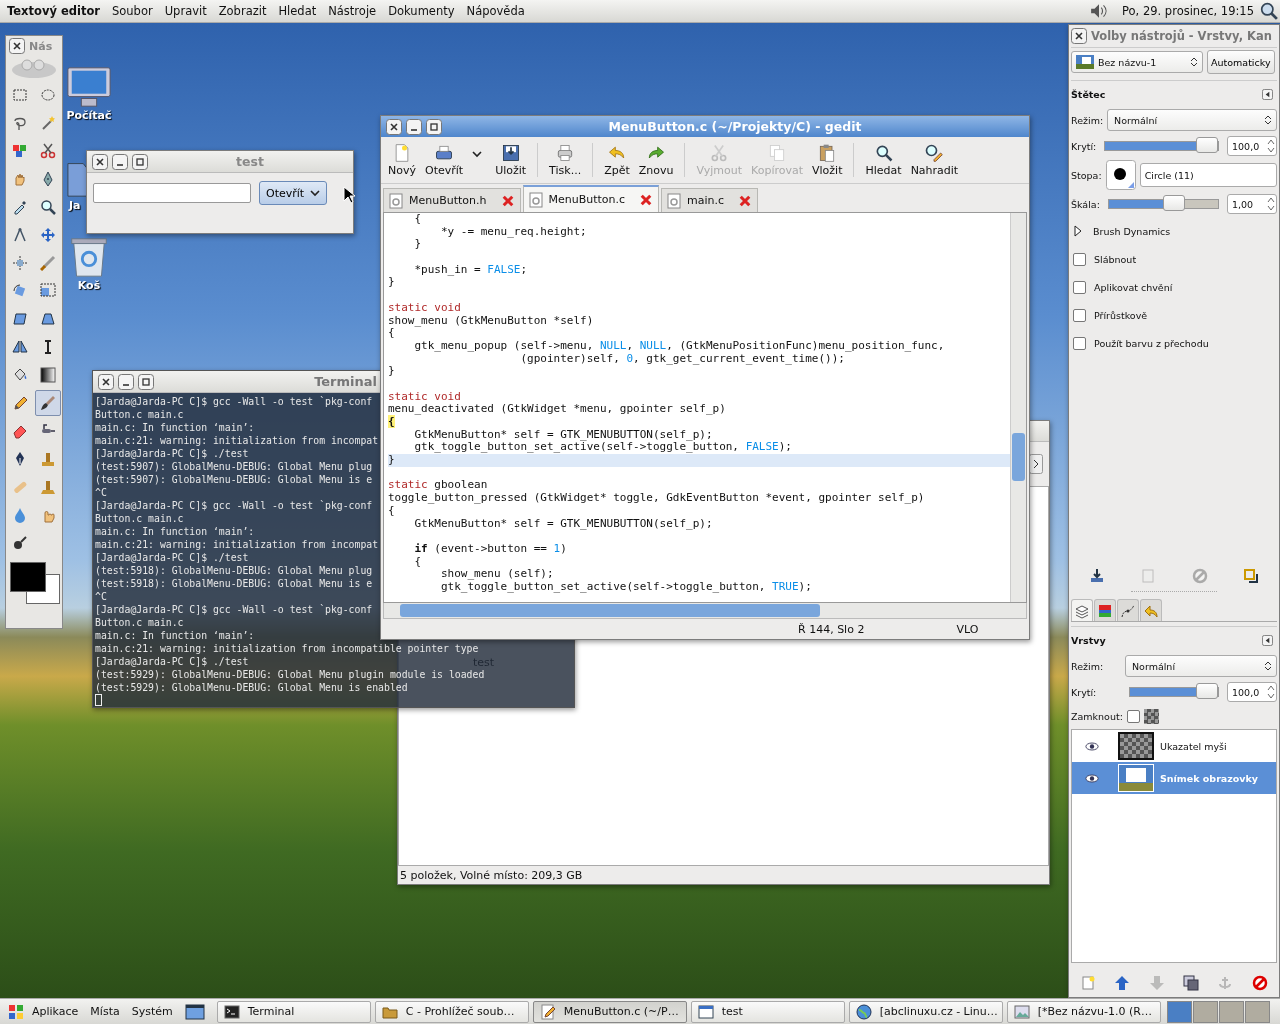 This screenshot has width=1280, height=1024. I want to click on foreground-color-swatch, so click(28, 577).